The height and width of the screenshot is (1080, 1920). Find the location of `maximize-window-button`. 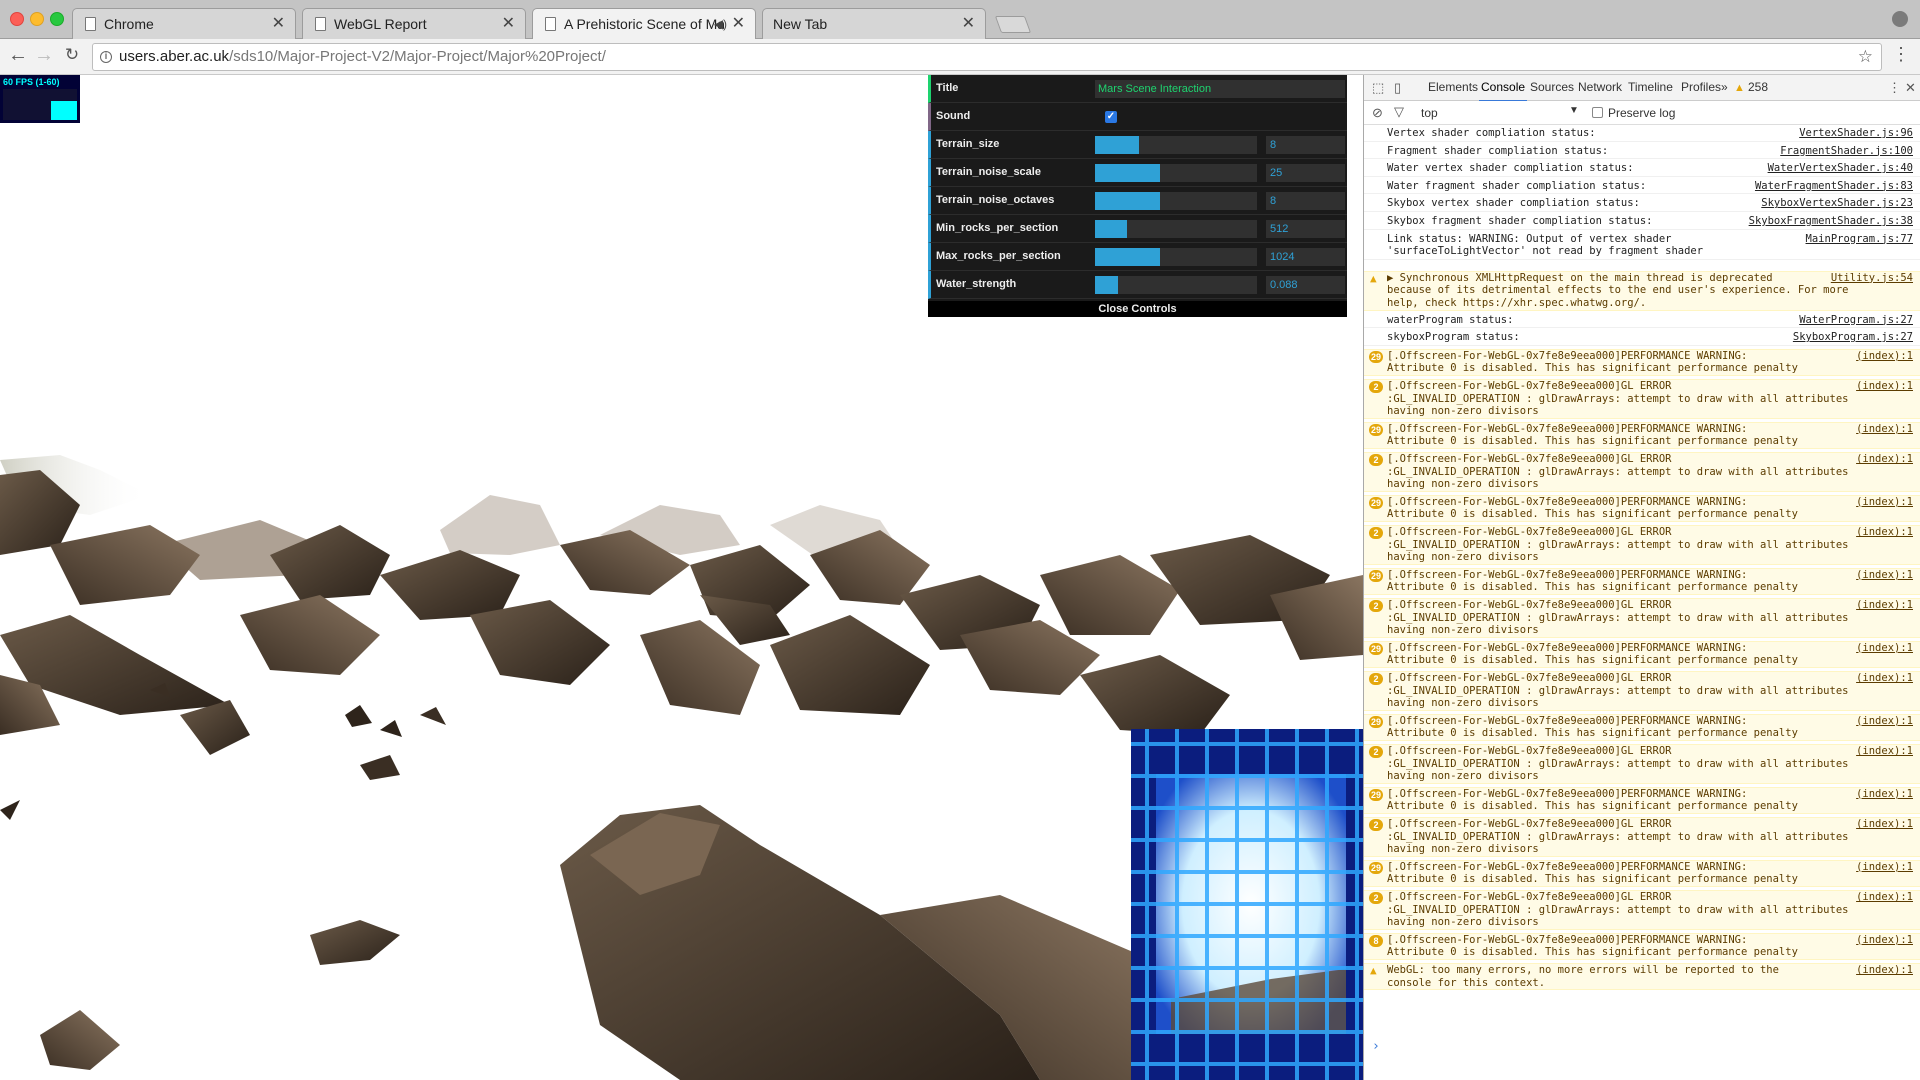

maximize-window-button is located at coordinates (57, 19).